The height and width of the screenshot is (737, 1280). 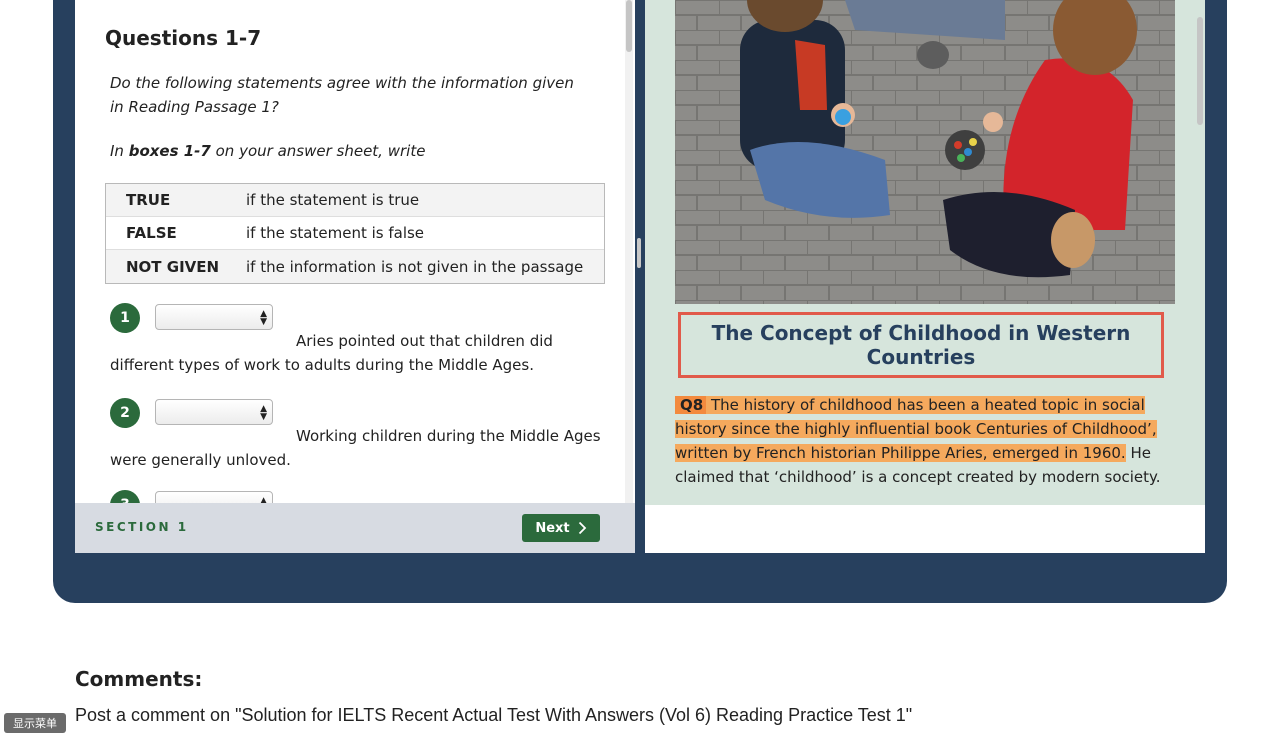 What do you see at coordinates (268, 151) in the screenshot?
I see `instruction-boxes: In boxes 1-7 on your answer sheet, write` at bounding box center [268, 151].